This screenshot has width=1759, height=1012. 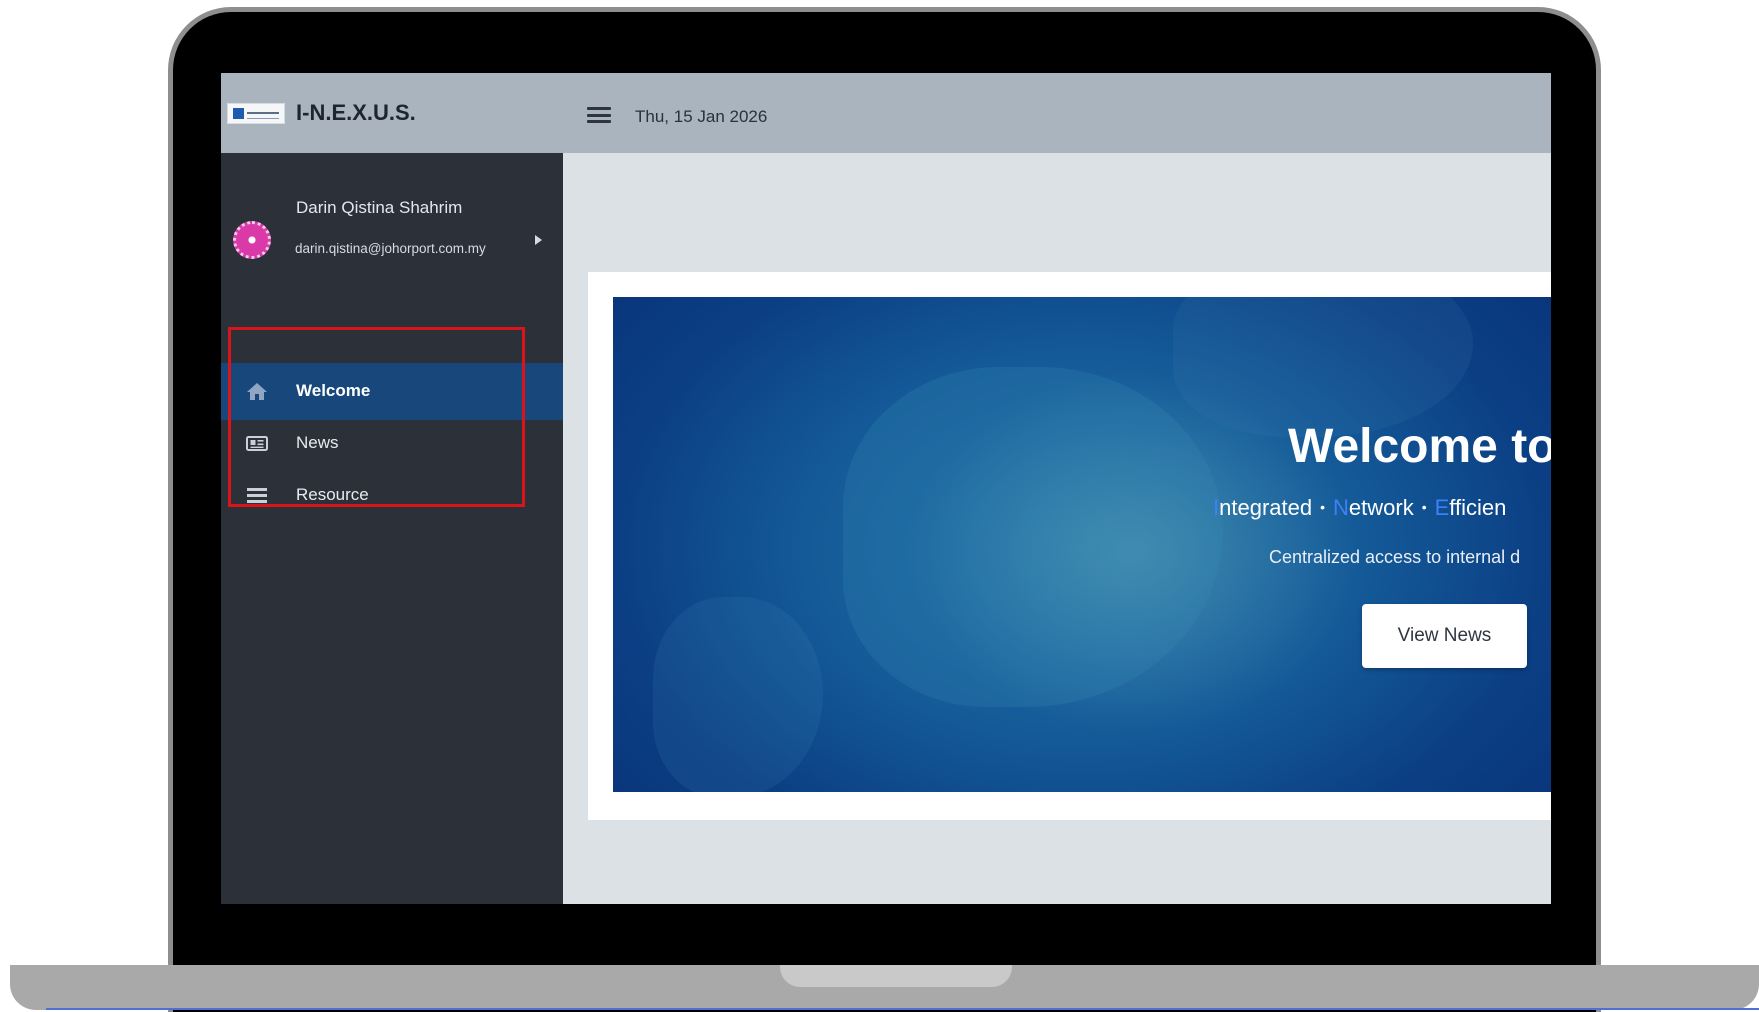 I want to click on app-logo, so click(x=256, y=113).